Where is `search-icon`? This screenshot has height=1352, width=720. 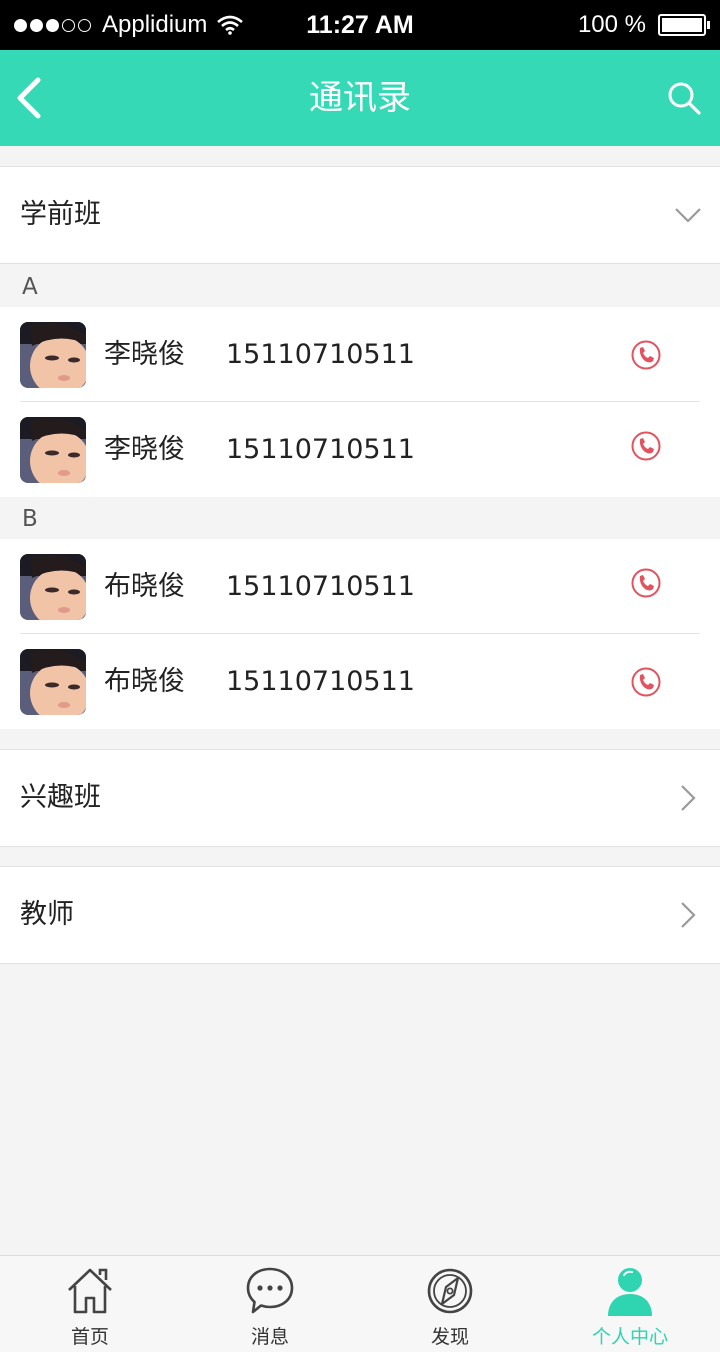
search-icon is located at coordinates (684, 98).